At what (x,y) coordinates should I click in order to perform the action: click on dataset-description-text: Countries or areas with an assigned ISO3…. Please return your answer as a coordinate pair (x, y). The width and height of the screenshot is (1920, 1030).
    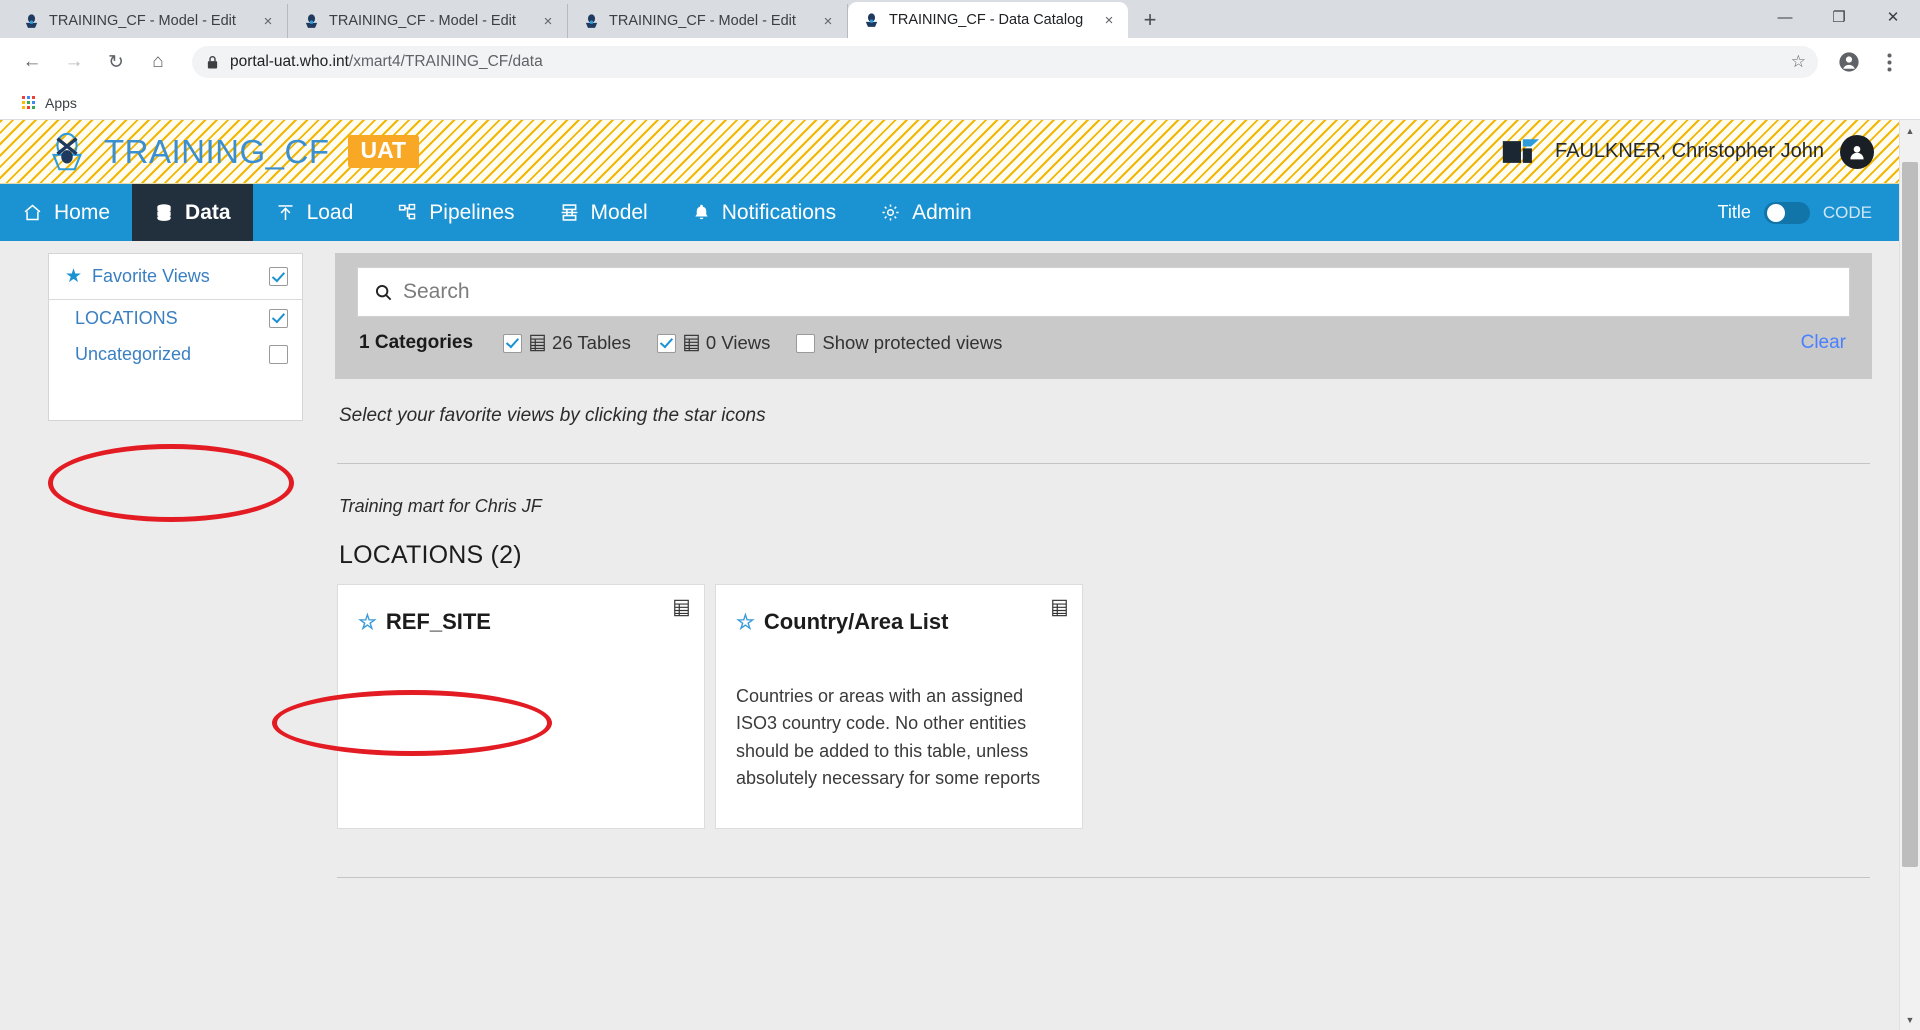
    Looking at the image, I should click on (888, 737).